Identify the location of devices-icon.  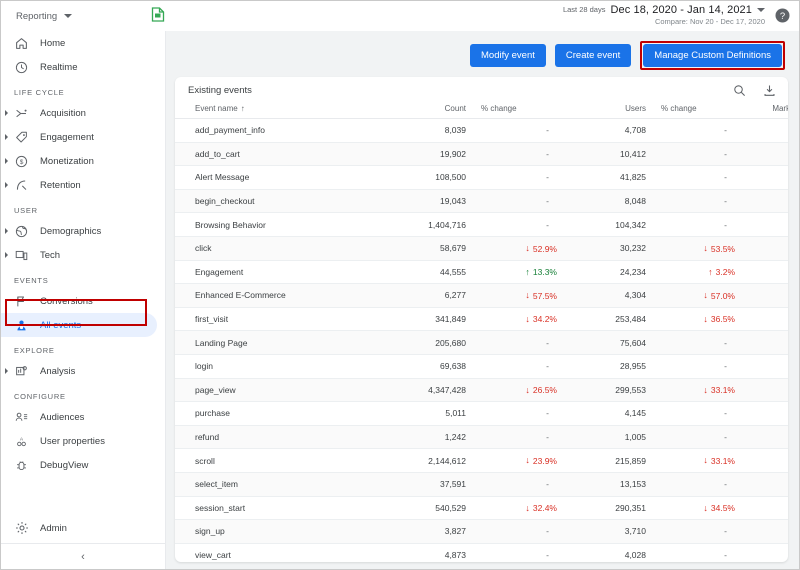
(21, 255).